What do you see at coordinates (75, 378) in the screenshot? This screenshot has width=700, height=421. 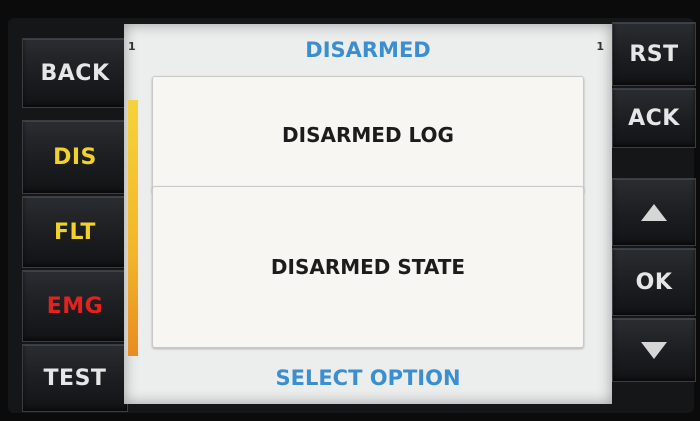 I see `test-button: TEST` at bounding box center [75, 378].